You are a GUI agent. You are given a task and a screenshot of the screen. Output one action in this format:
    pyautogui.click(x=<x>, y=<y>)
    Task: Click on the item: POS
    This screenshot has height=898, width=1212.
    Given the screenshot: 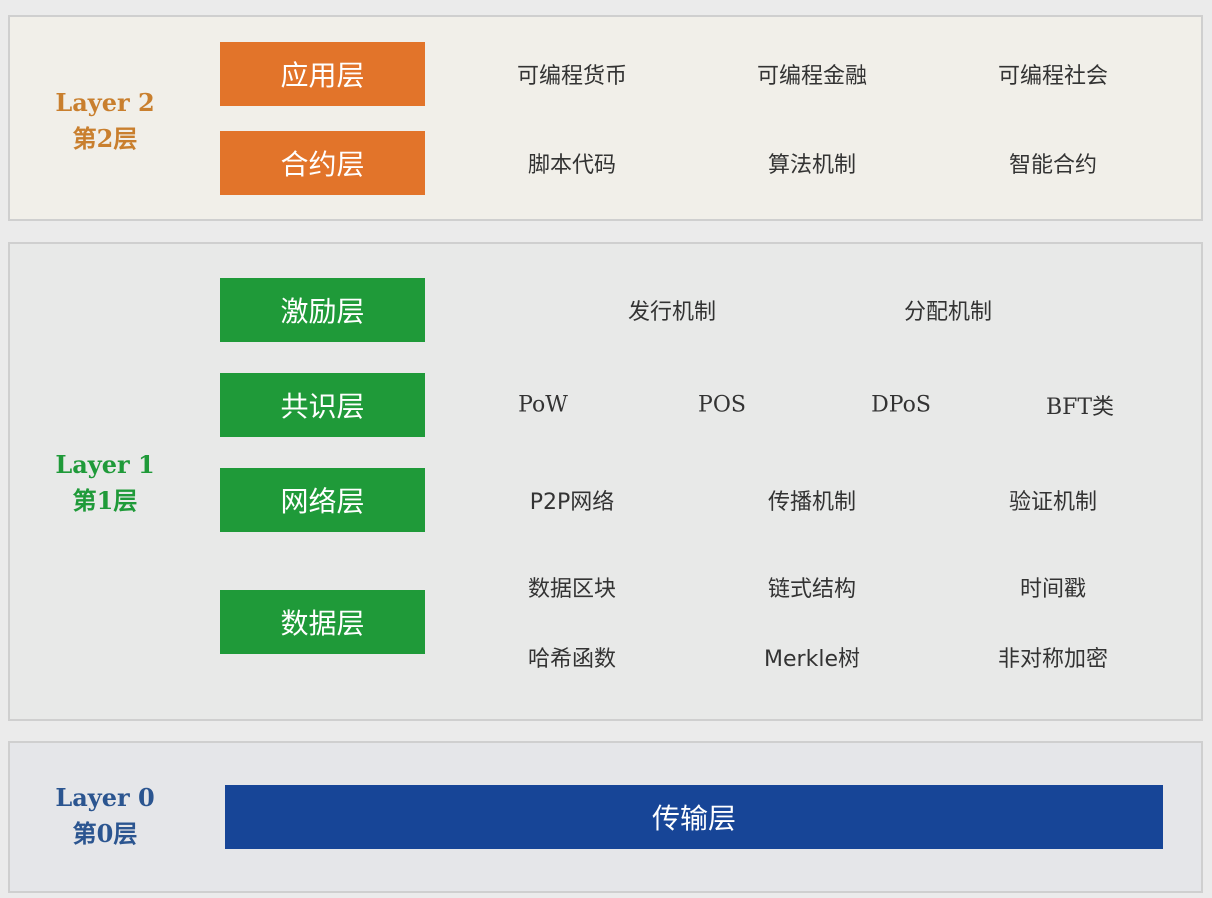 What is the action you would take?
    pyautogui.click(x=722, y=405)
    